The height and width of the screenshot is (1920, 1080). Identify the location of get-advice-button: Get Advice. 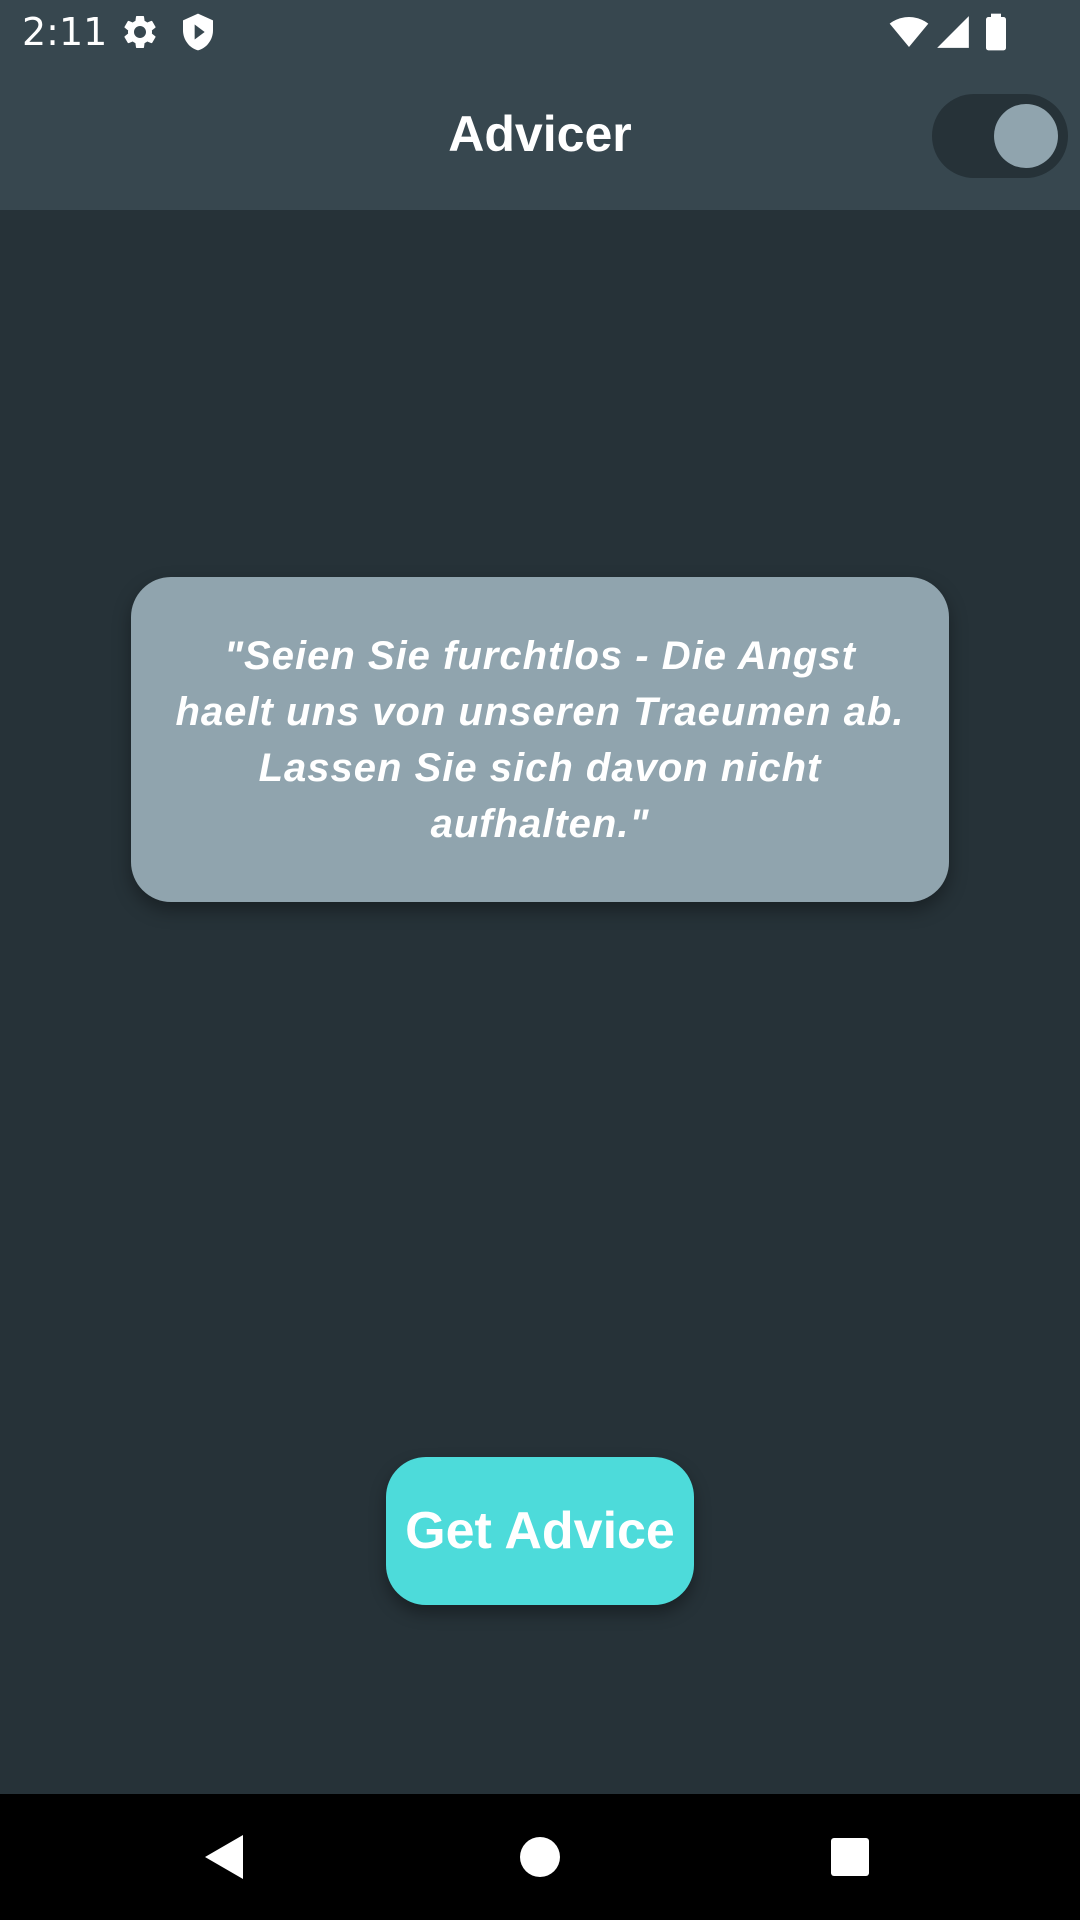
(540, 1531).